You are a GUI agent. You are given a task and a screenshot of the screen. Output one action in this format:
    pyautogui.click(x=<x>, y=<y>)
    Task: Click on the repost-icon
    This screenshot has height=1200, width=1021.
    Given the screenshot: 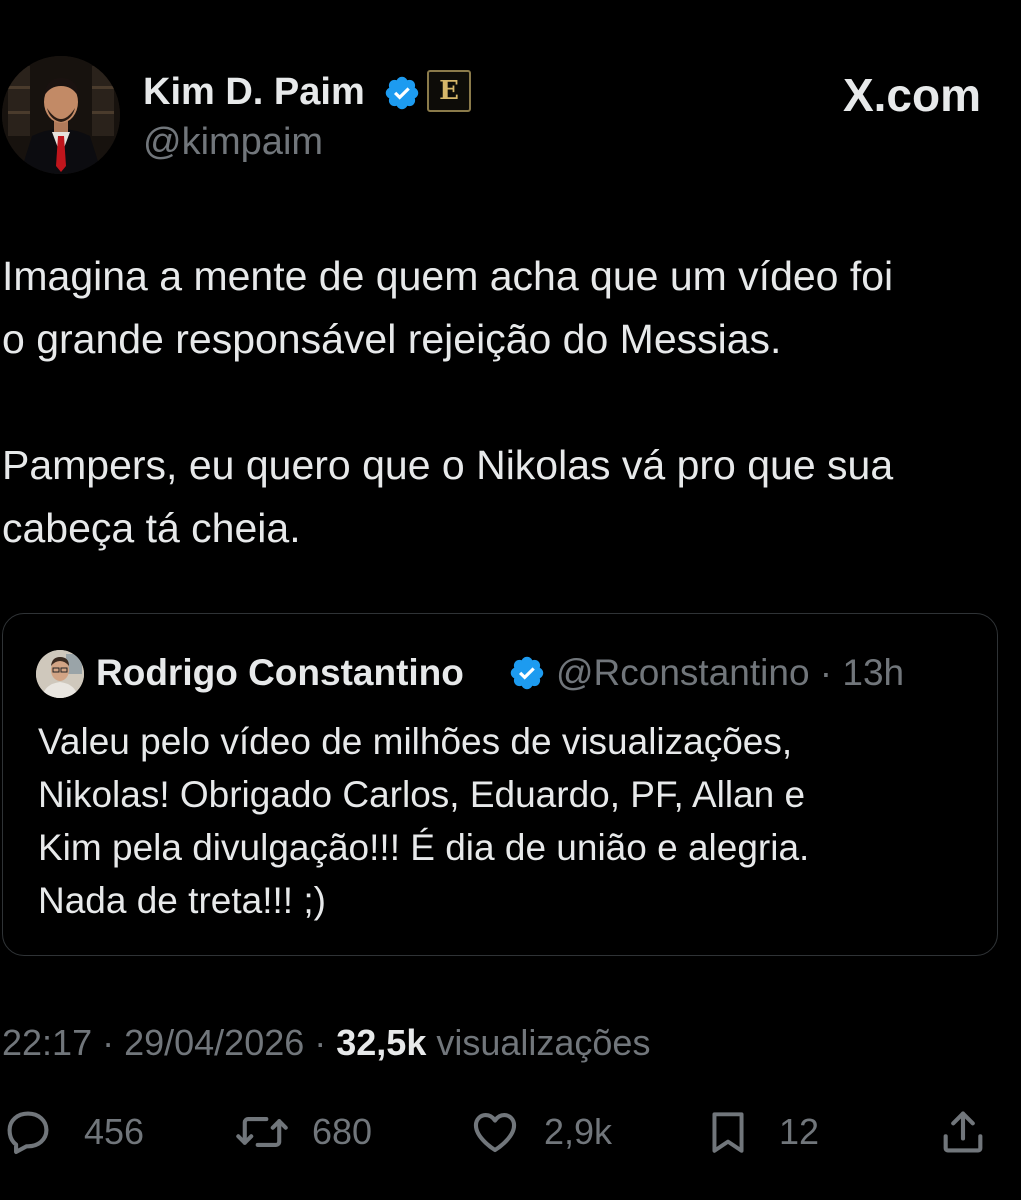 What is the action you would take?
    pyautogui.click(x=262, y=1132)
    